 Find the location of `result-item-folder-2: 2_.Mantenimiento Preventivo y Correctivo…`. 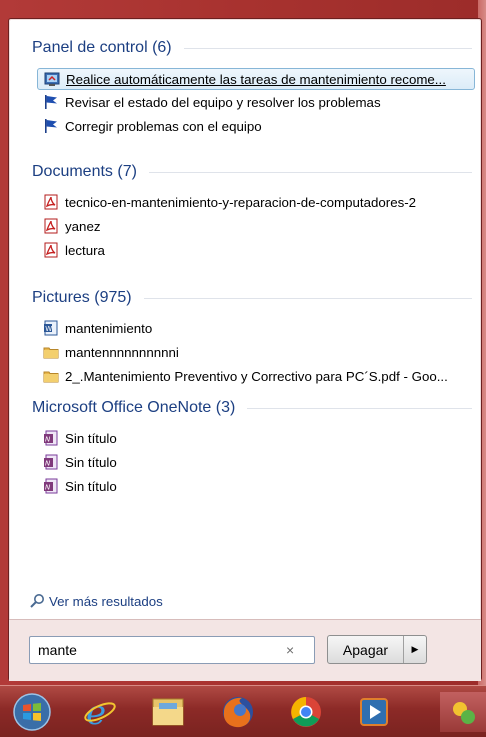

result-item-folder-2: 2_.Mantenimiento Preventivo y Correctivo… is located at coordinates (256, 376).